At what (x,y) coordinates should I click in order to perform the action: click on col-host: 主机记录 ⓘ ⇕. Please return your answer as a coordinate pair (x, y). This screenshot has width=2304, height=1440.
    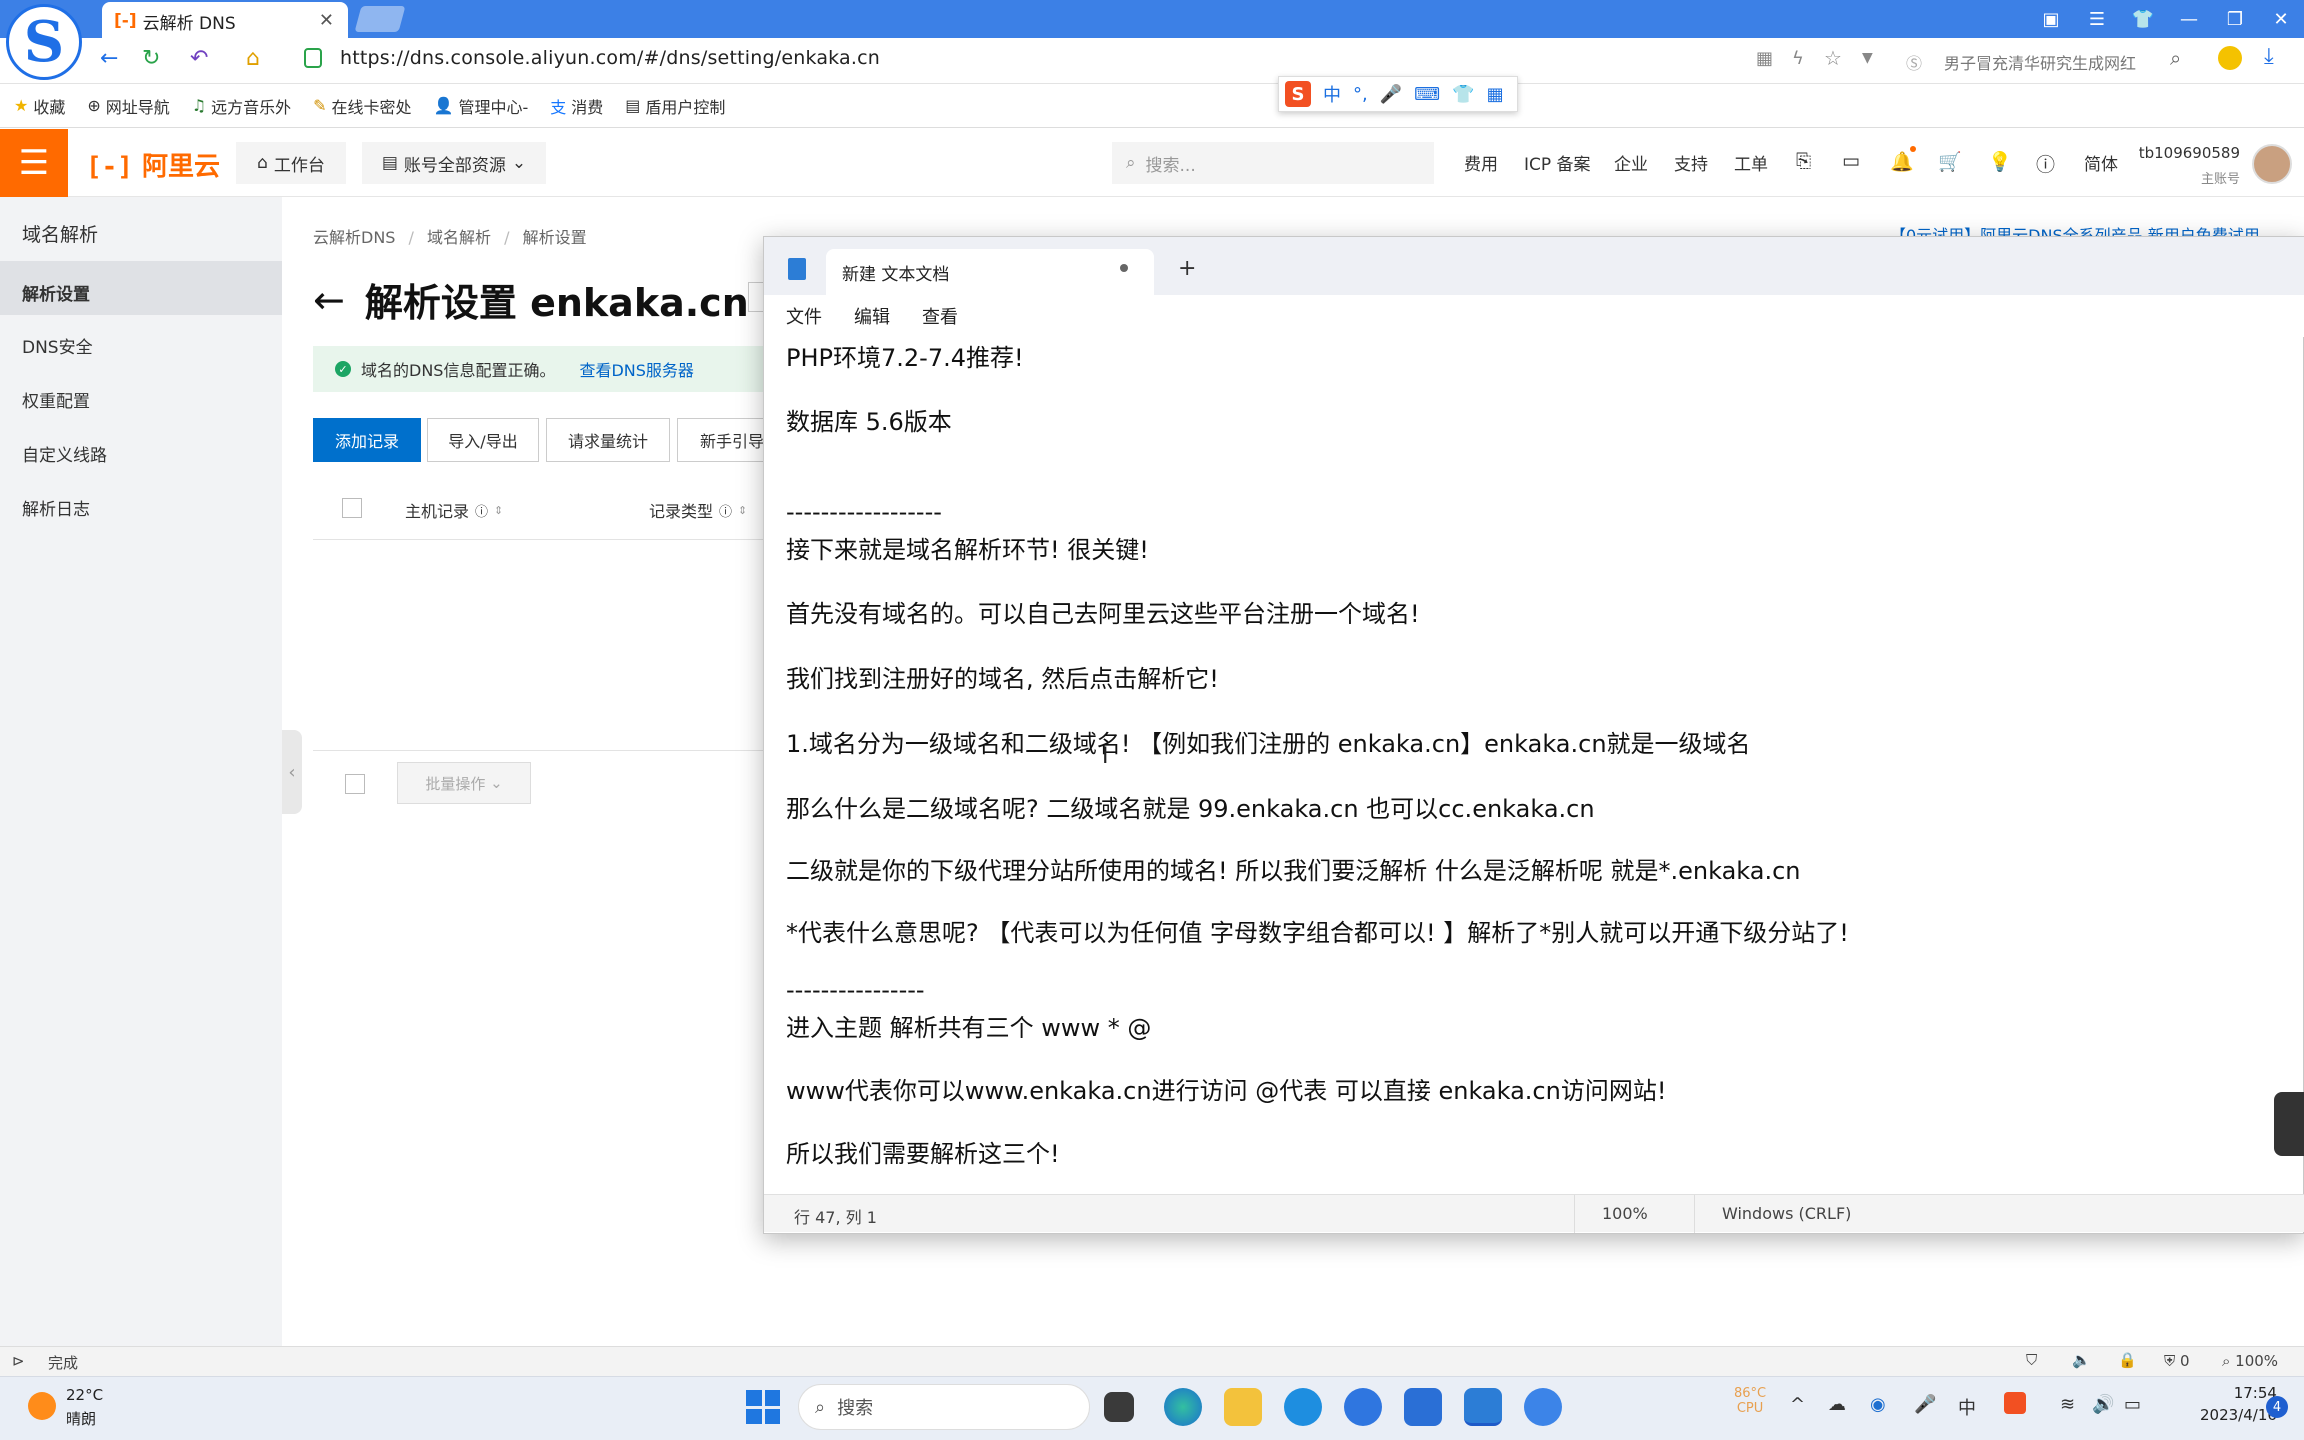
    Looking at the image, I should click on (454, 510).